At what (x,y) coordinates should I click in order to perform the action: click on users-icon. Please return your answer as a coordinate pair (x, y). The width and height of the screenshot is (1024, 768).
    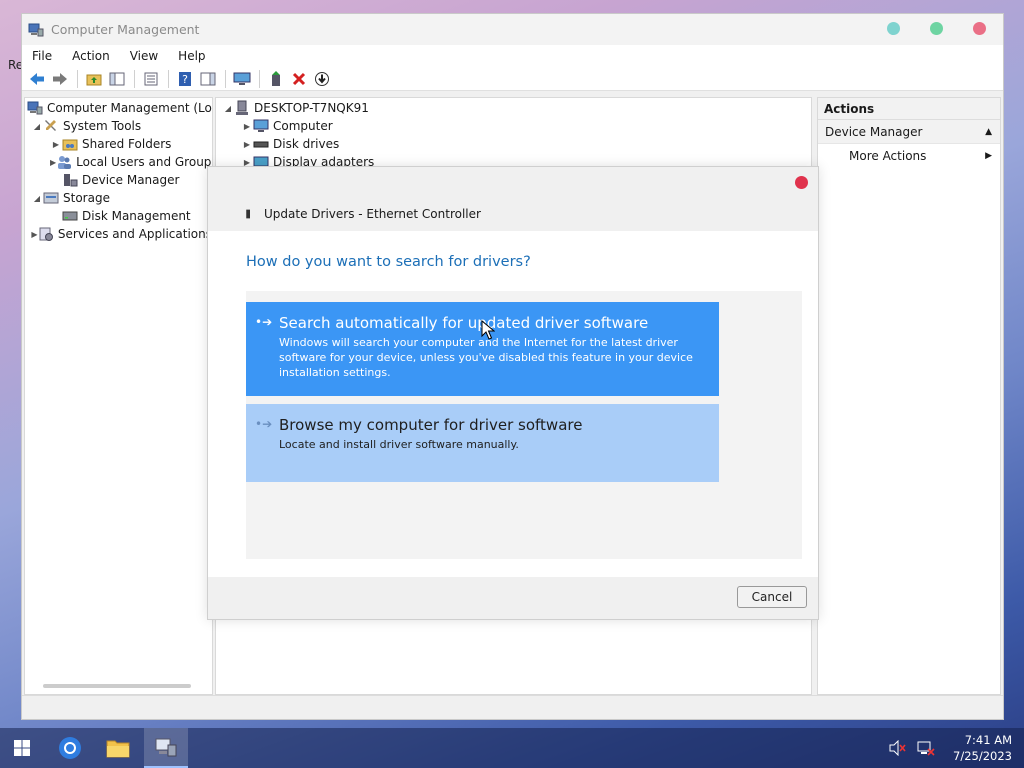
    Looking at the image, I should click on (65, 162).